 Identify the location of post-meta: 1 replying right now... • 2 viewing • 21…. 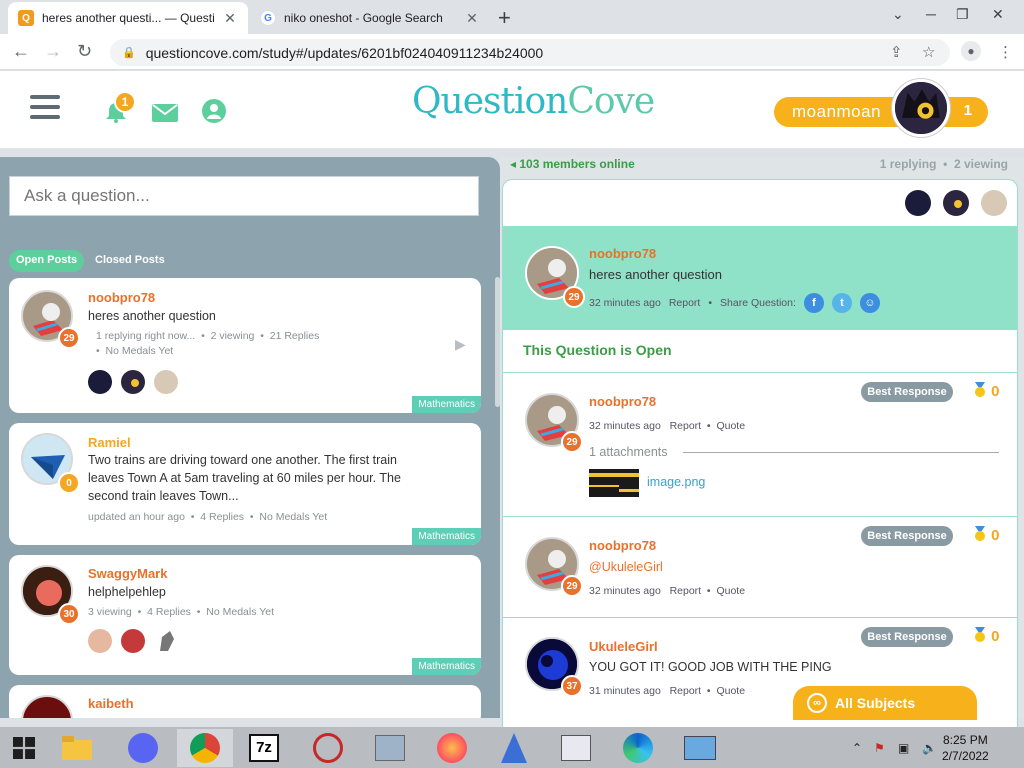
(208, 336).